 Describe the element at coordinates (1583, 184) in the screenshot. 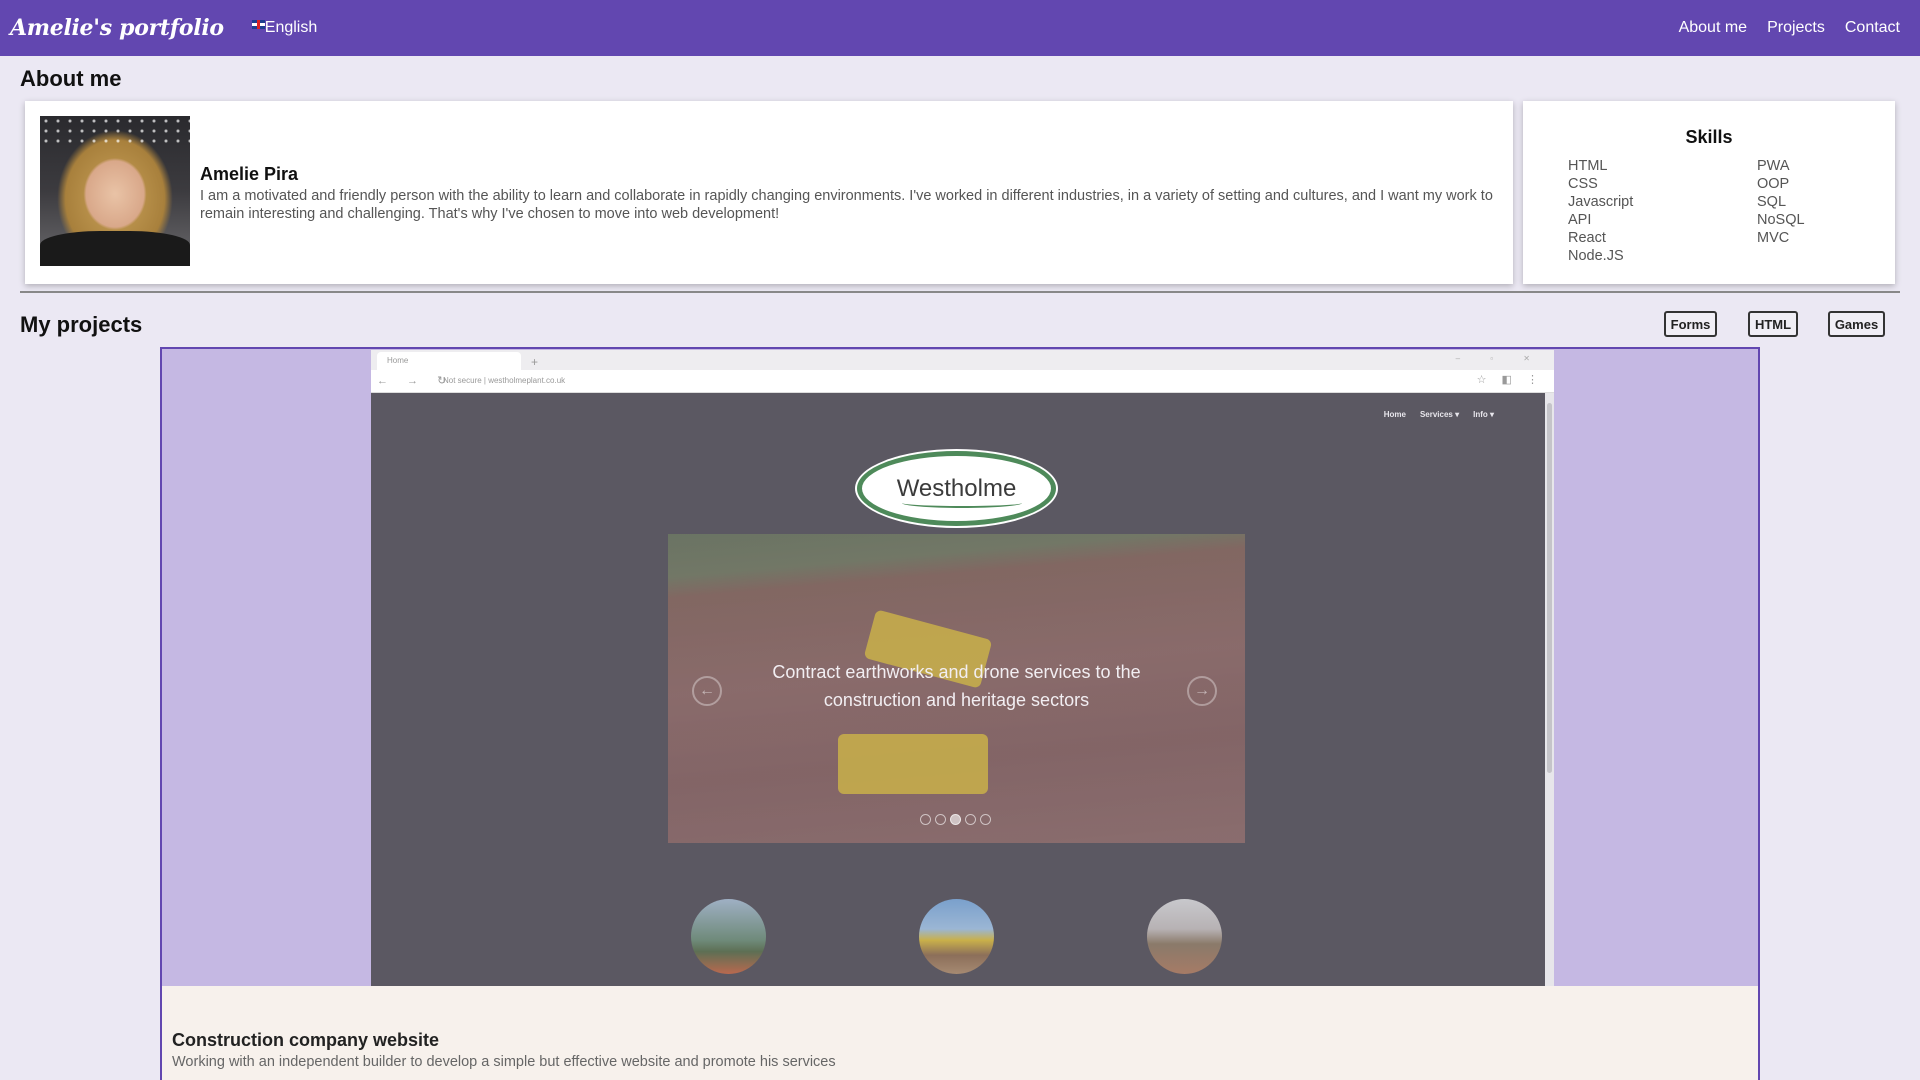

I see `skill-item: CSS` at that location.